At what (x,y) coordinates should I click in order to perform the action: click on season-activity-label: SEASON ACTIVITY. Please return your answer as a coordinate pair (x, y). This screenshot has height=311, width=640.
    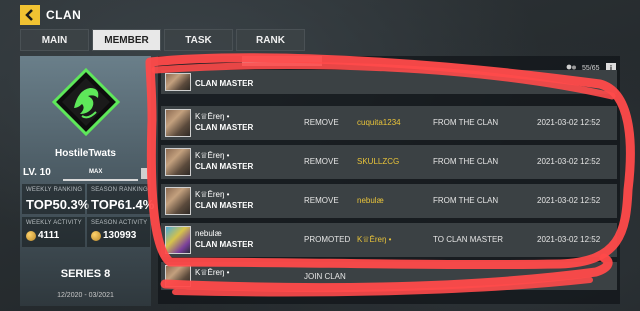
    Looking at the image, I should click on (119, 223).